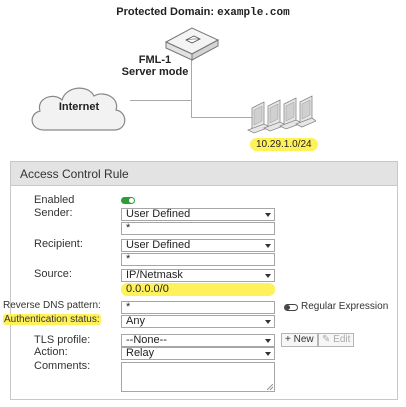  Describe the element at coordinates (198, 228) in the screenshot. I see `sender-pattern-input: *` at that location.